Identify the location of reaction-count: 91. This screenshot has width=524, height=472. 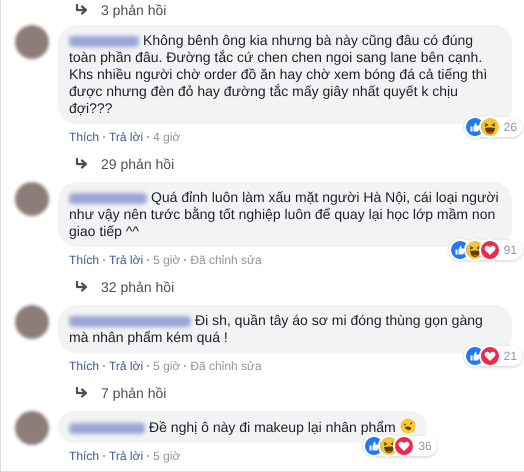
(510, 250).